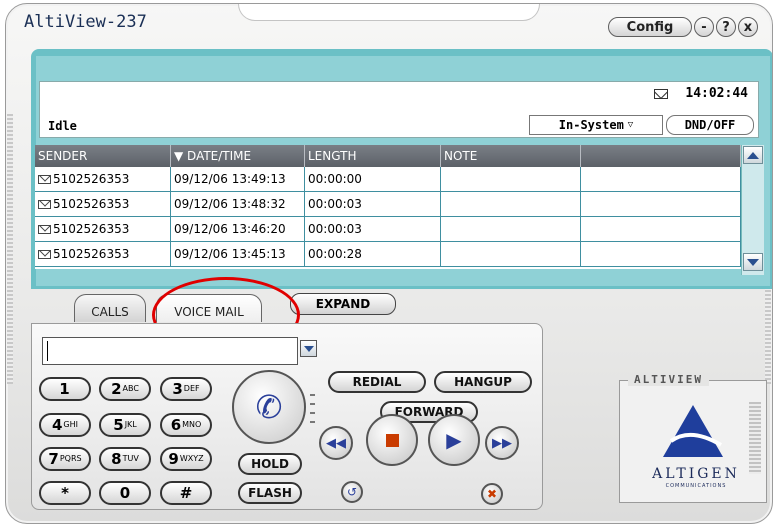 This screenshot has width=776, height=525. Describe the element at coordinates (65, 493) in the screenshot. I see `key-star: *` at that location.